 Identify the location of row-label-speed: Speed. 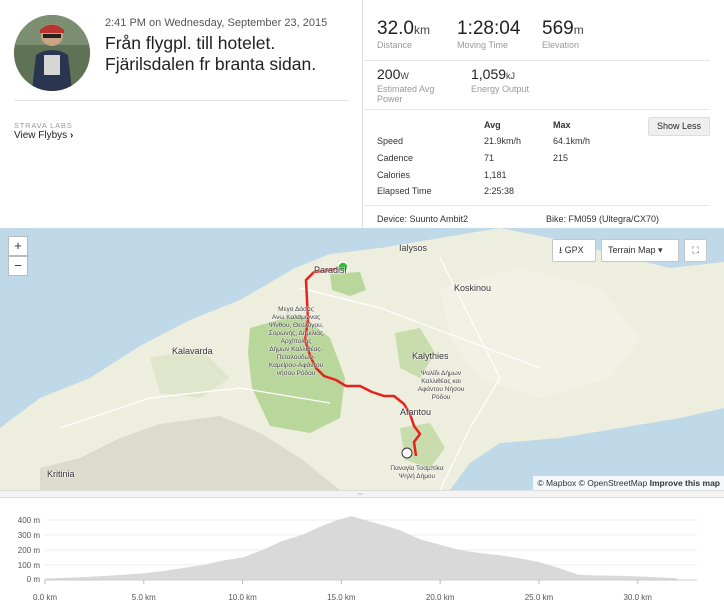
(390, 141).